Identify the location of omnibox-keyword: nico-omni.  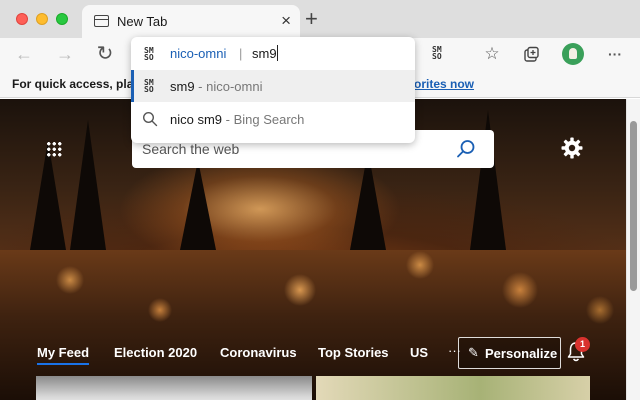
(198, 53).